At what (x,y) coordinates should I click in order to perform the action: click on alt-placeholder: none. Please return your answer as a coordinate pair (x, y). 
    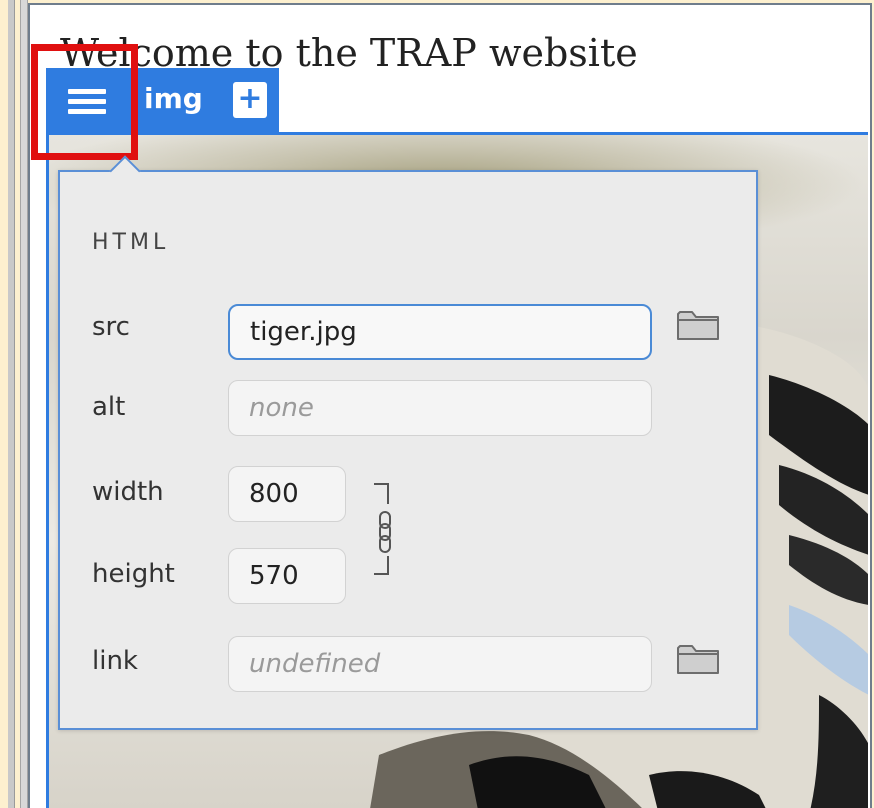
    Looking at the image, I should click on (281, 408).